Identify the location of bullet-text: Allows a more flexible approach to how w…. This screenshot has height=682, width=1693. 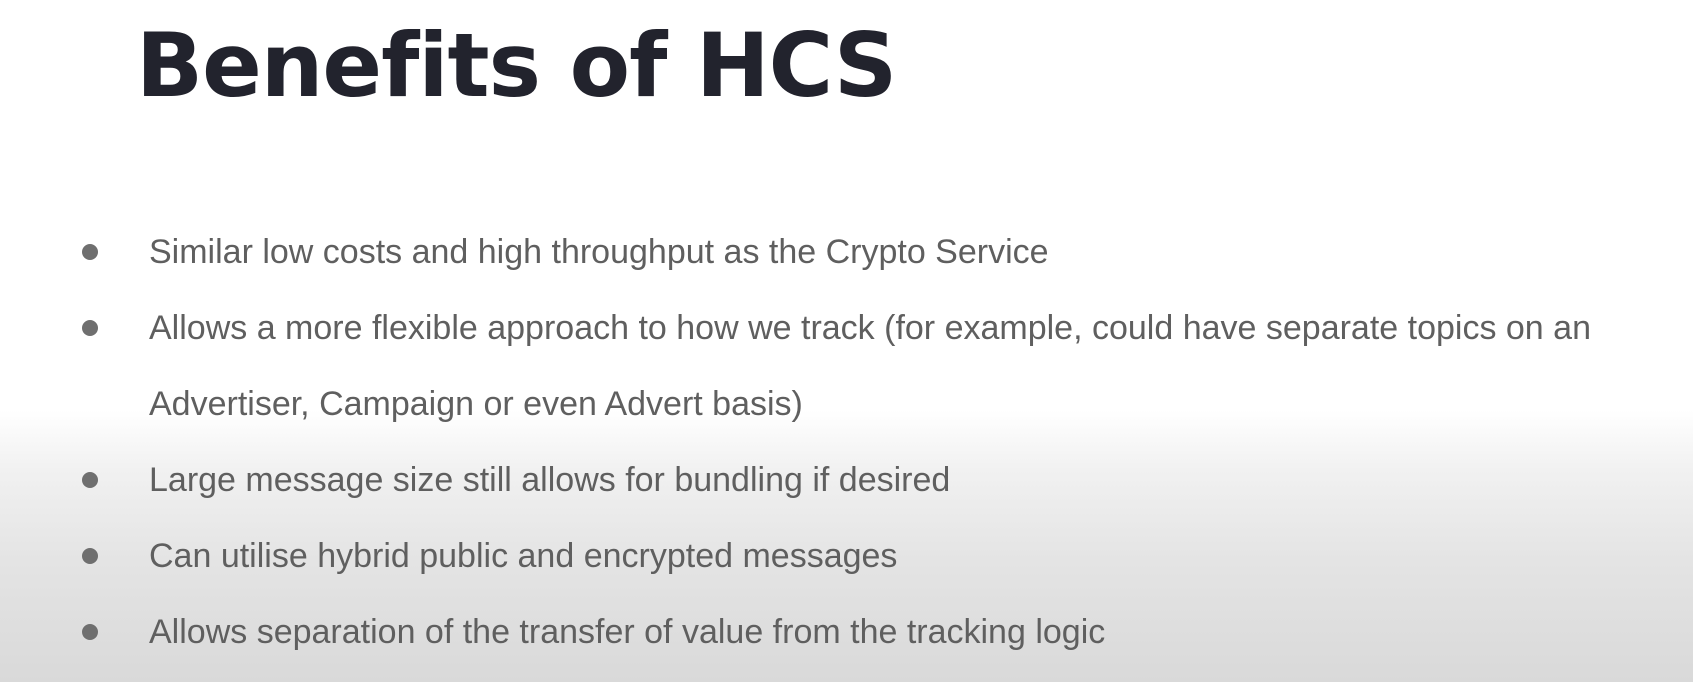
(870, 366).